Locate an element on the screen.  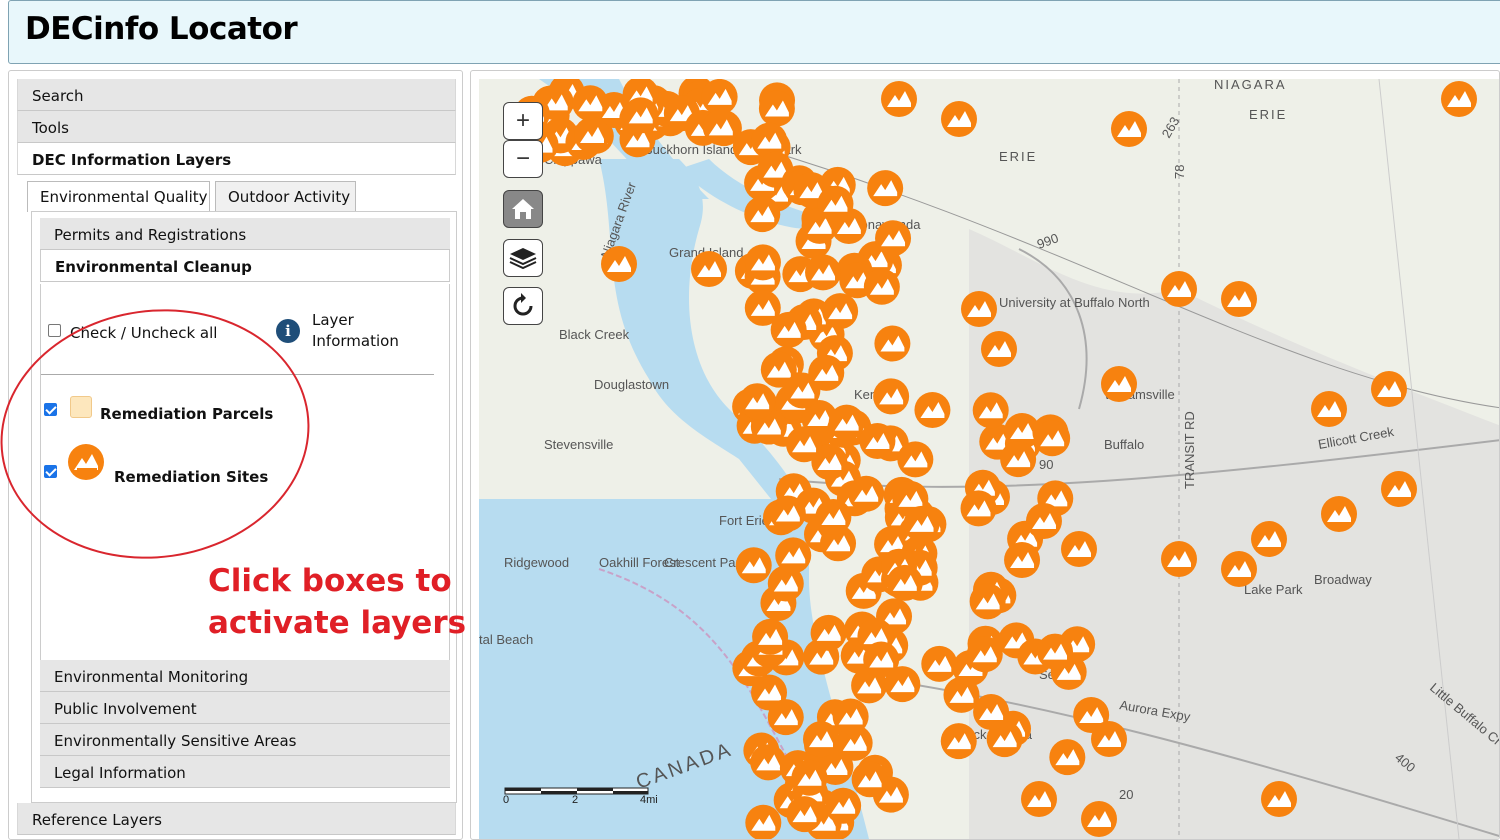
zoom-in-button: + is located at coordinates (523, 121).